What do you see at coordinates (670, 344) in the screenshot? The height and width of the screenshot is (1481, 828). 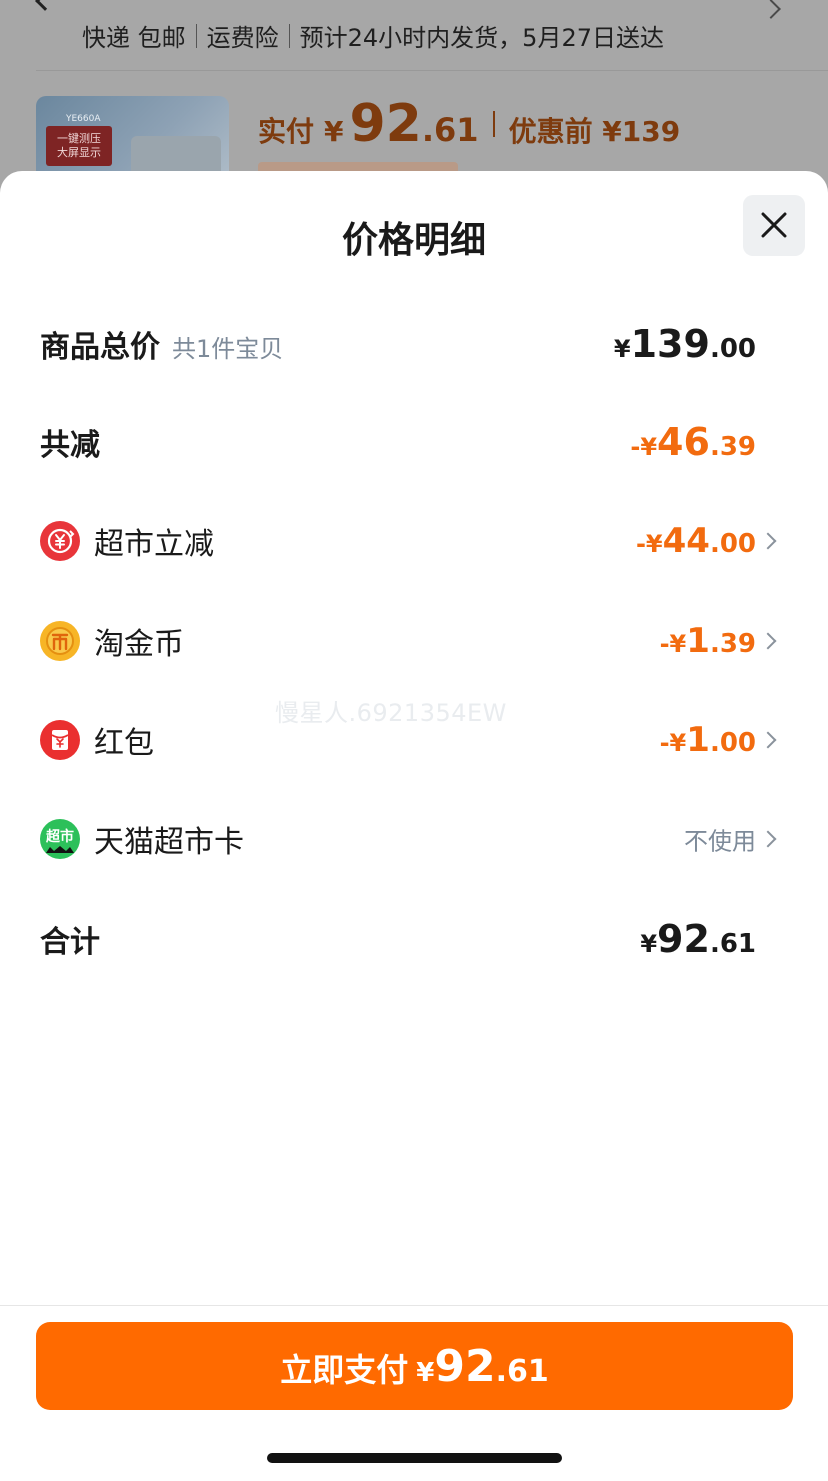 I see `amount-integer: 139` at bounding box center [670, 344].